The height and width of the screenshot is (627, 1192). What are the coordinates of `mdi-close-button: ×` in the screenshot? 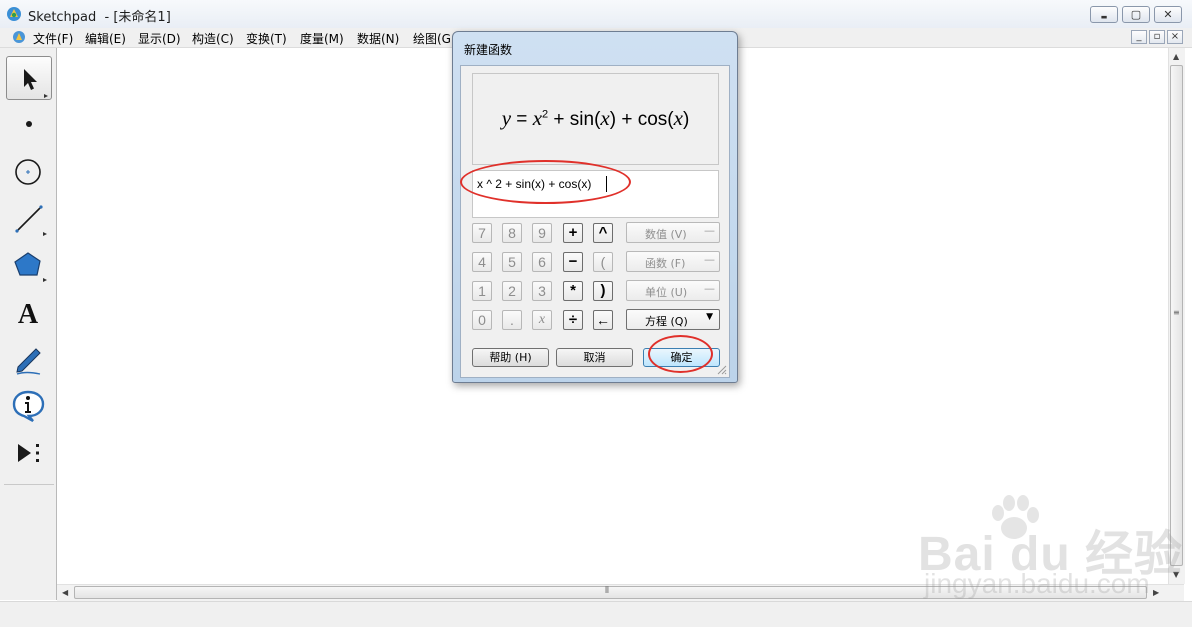 It's located at (1175, 37).